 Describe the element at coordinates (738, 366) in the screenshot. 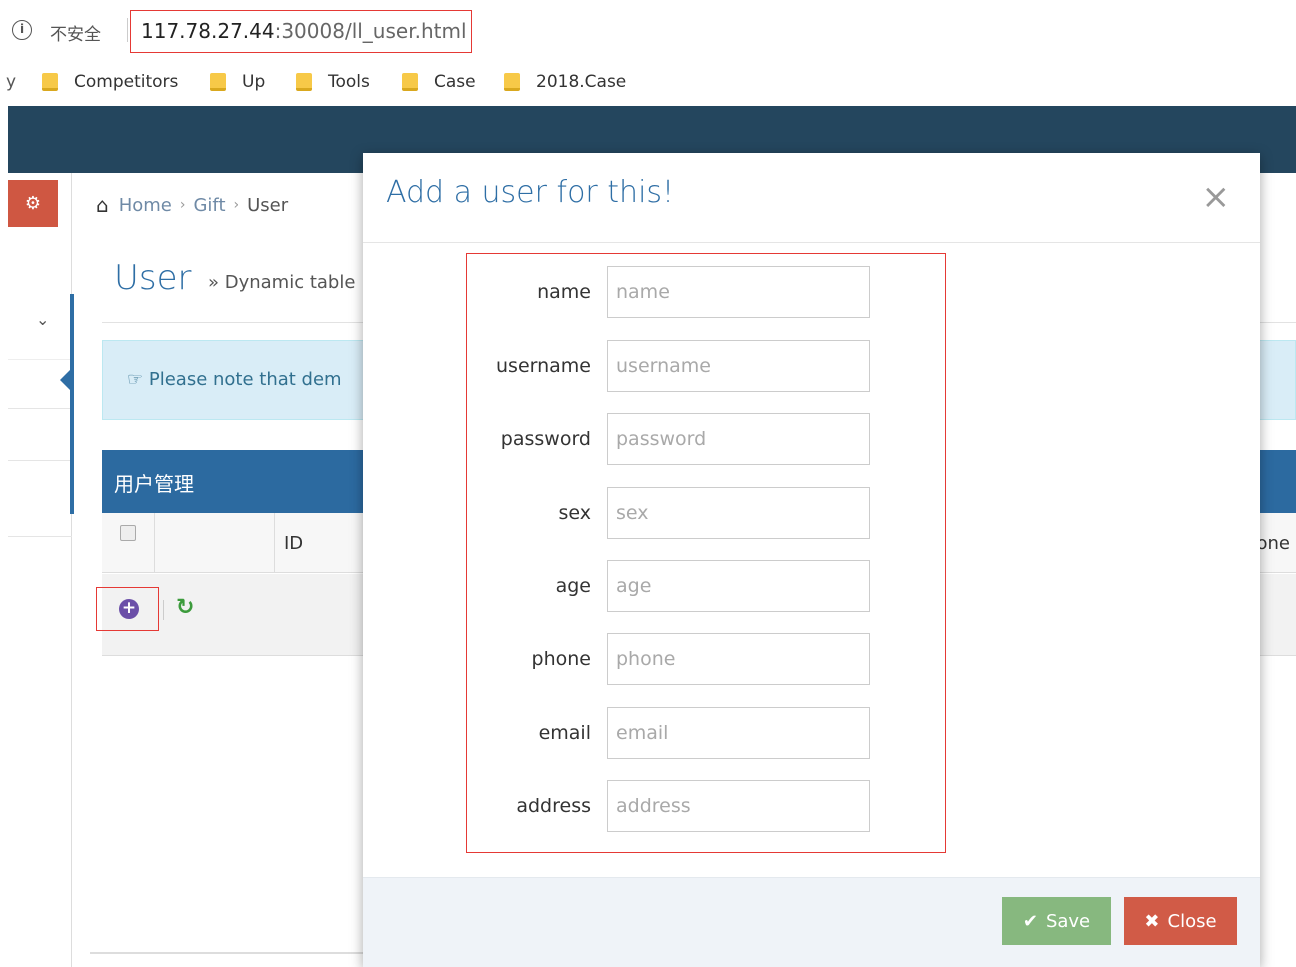

I see `username-input` at that location.